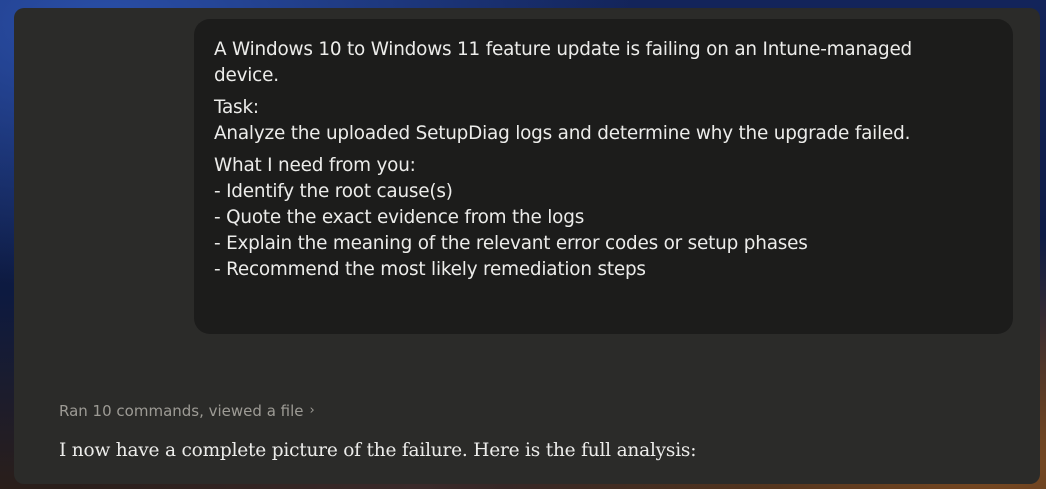  I want to click on tool-summary-label: Ran 10 commands, viewed a file, so click(181, 411).